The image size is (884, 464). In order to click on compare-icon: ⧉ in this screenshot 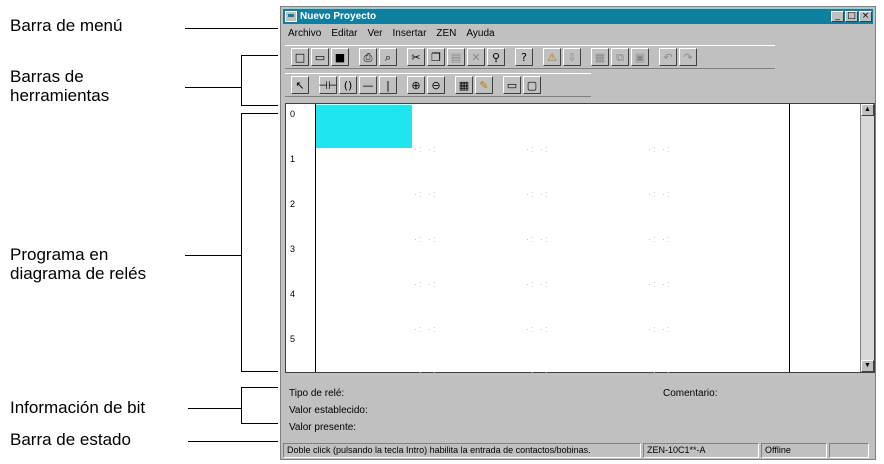, I will do `click(620, 57)`.